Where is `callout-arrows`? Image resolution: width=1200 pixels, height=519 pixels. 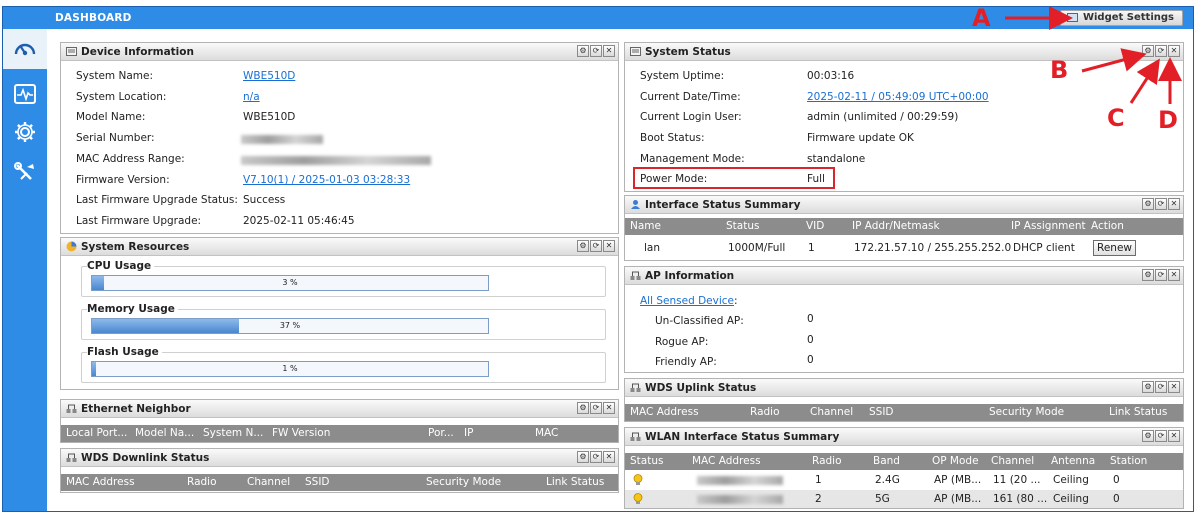 callout-arrows is located at coordinates (1093, 55).